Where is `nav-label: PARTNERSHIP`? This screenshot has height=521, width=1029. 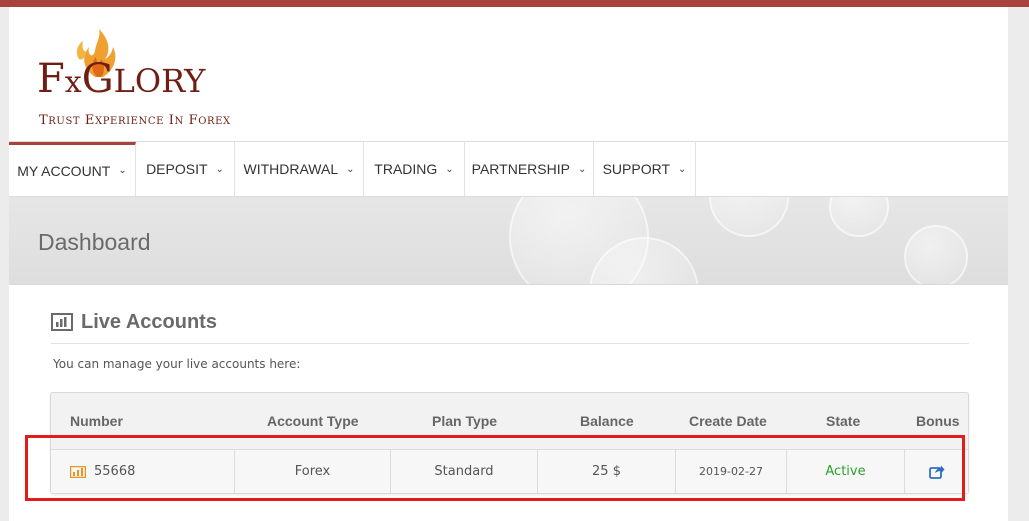
nav-label: PARTNERSHIP is located at coordinates (520, 169).